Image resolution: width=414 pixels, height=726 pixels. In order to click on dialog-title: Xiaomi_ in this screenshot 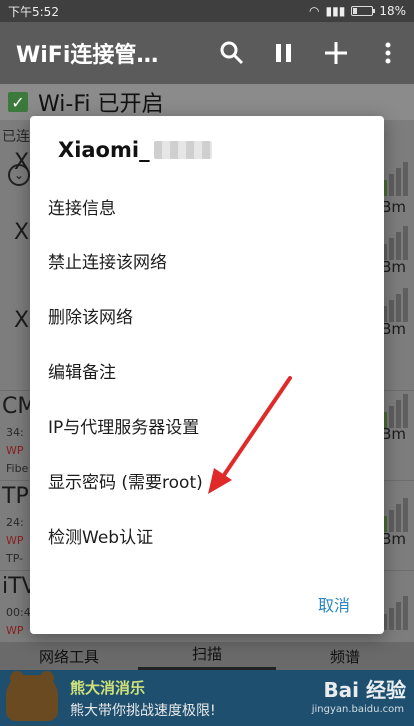, I will do `click(135, 150)`.